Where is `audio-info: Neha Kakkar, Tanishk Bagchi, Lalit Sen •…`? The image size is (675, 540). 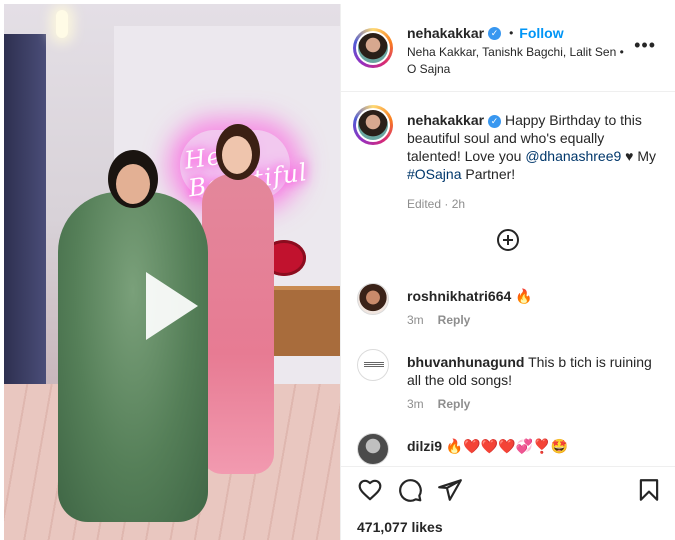
audio-info: Neha Kakkar, Tanishk Bagchi, Lalit Sen •… is located at coordinates (517, 61).